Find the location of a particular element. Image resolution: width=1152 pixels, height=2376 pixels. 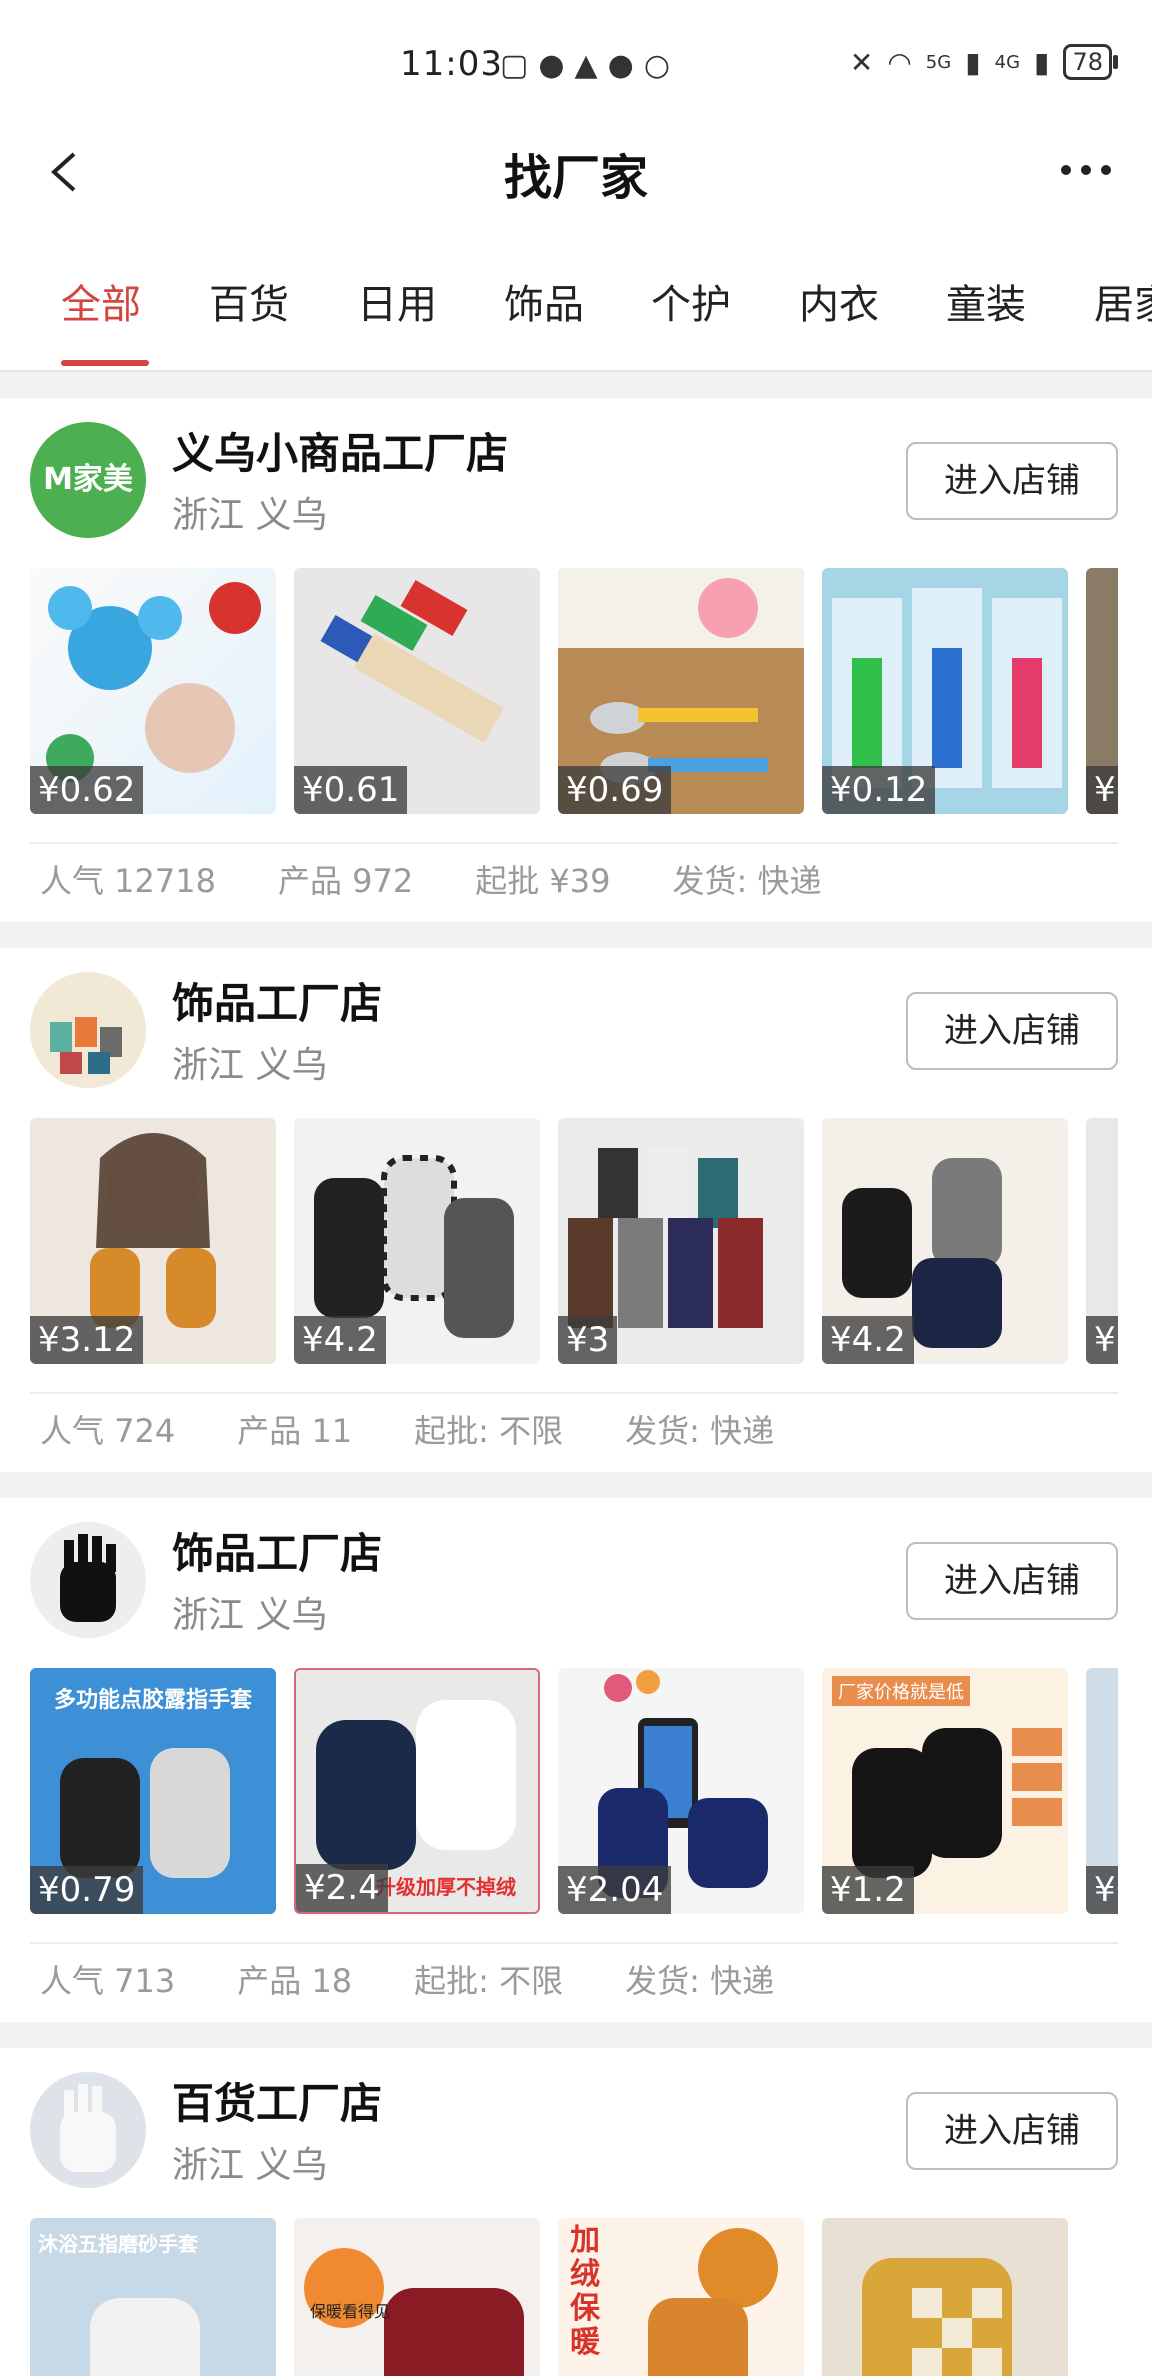

product-tile: 升级加厚不掉绒 ¥2.4 is located at coordinates (417, 1791).